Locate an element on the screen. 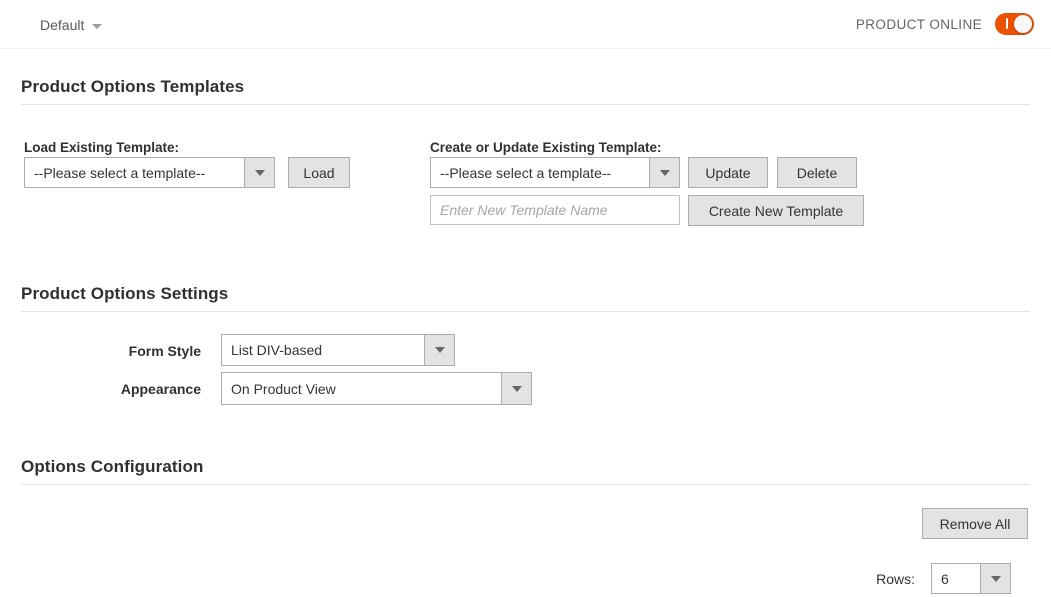 Image resolution: width=1051 pixels, height=597 pixels. form-style-select: List DIV-based is located at coordinates (338, 350).